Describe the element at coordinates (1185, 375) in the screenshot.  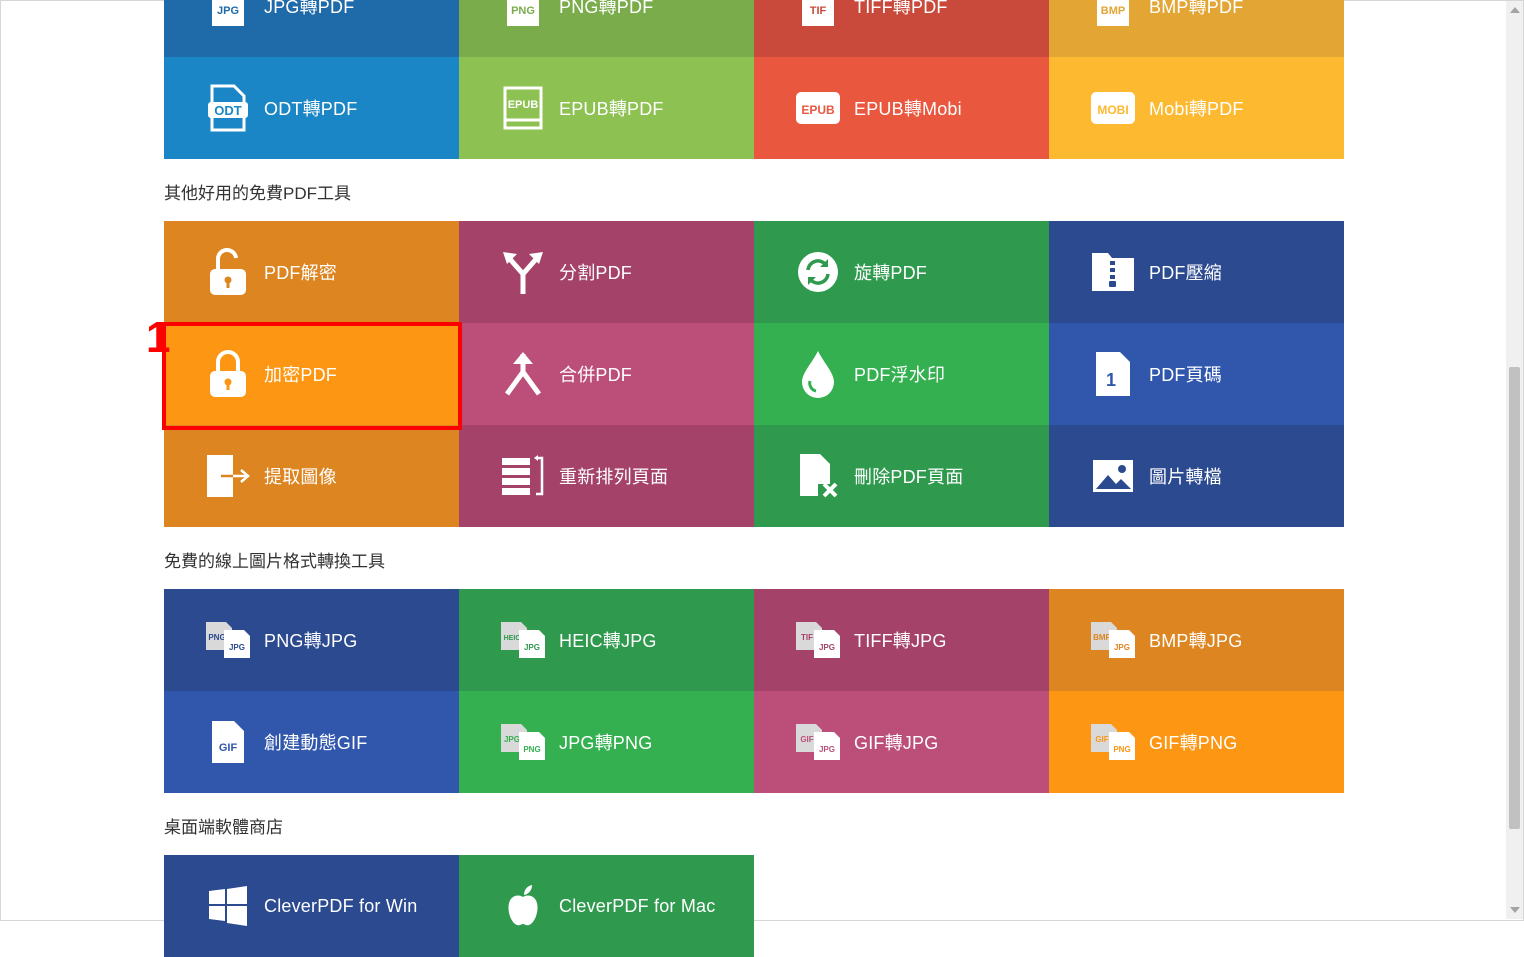
I see `tile-label: PDF頁碼` at that location.